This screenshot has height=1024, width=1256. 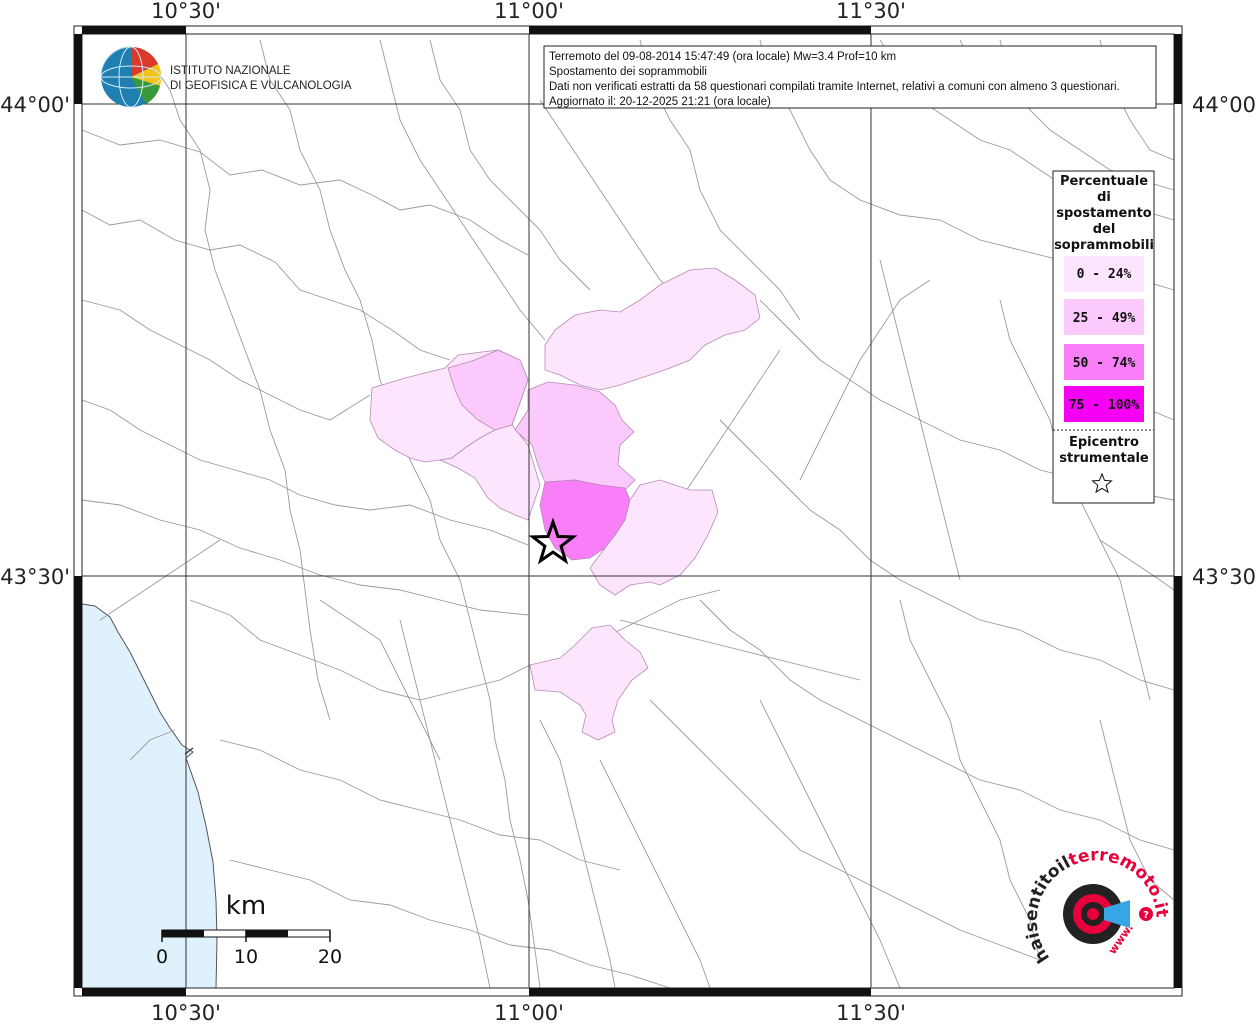 I want to click on coord-right-2: 43°30', so click(x=1224, y=577).